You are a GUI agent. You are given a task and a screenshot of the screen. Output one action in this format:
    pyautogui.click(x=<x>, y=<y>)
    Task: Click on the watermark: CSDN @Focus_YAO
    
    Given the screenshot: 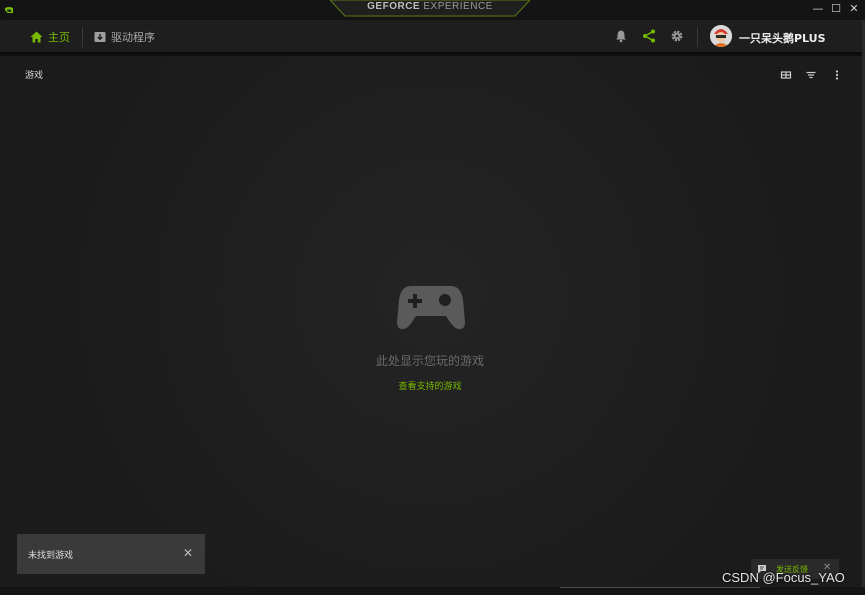 What is the action you would take?
    pyautogui.click(x=783, y=577)
    